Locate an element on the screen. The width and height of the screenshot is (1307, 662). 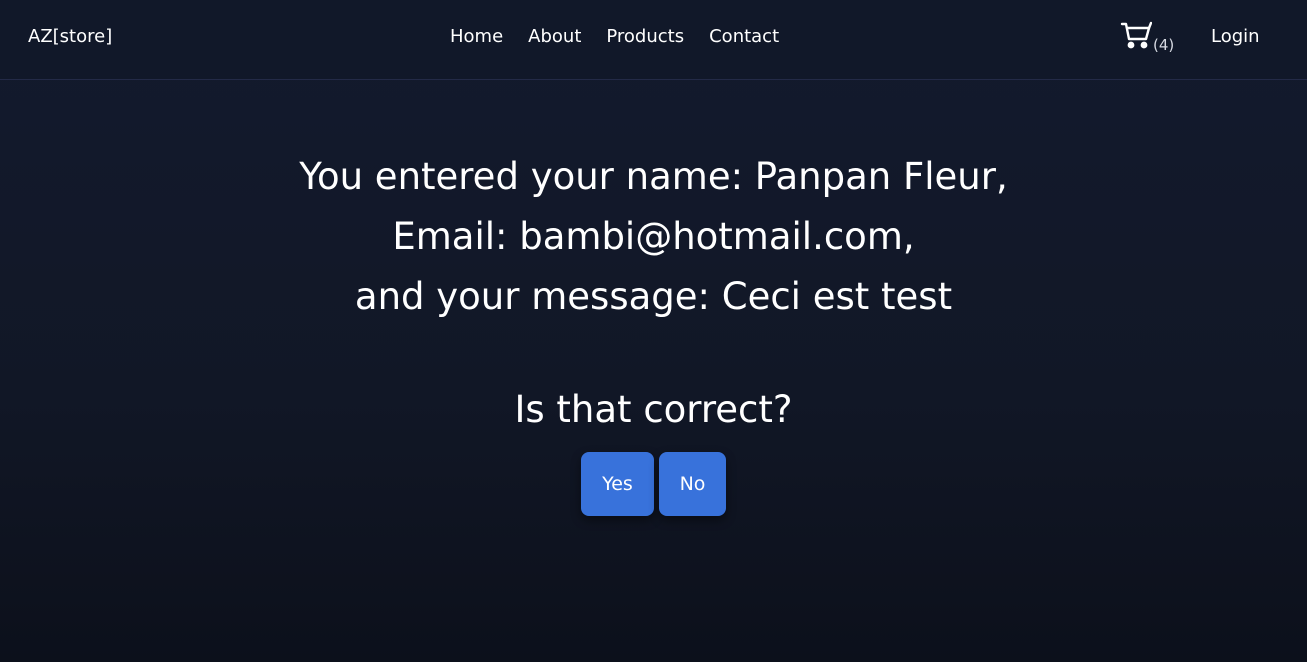
nav-link-about: About is located at coordinates (554, 37).